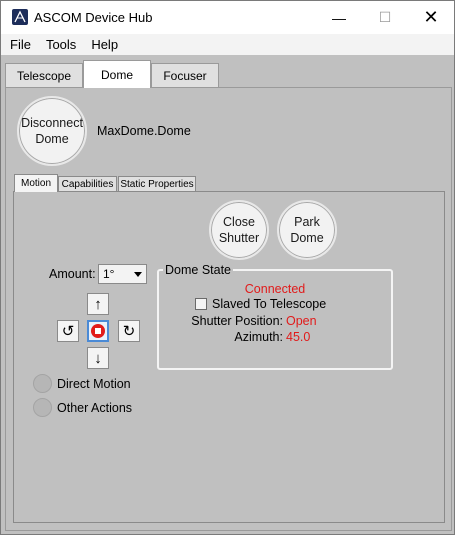  Describe the element at coordinates (20, 17) in the screenshot. I see `ascom-logo-icon` at that location.